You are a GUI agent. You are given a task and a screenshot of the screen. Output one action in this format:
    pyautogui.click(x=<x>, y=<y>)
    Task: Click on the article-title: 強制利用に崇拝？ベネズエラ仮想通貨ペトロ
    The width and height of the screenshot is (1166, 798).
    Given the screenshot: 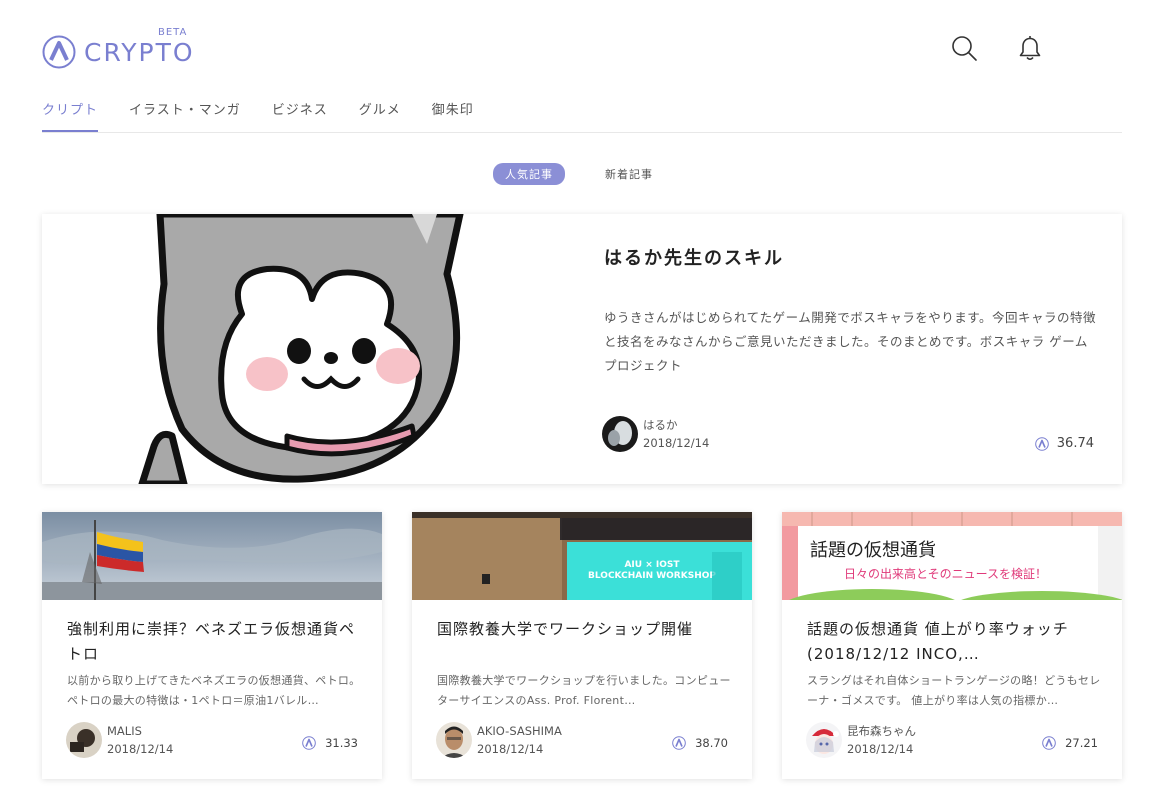 What is the action you would take?
    pyautogui.click(x=211, y=641)
    